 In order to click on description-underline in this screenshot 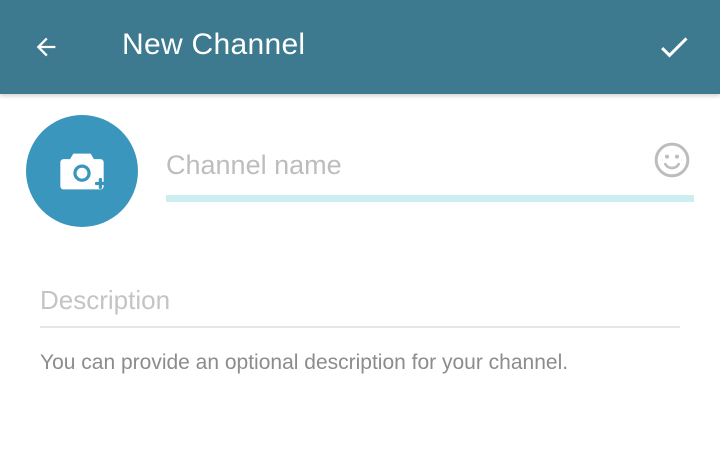, I will do `click(360, 327)`.